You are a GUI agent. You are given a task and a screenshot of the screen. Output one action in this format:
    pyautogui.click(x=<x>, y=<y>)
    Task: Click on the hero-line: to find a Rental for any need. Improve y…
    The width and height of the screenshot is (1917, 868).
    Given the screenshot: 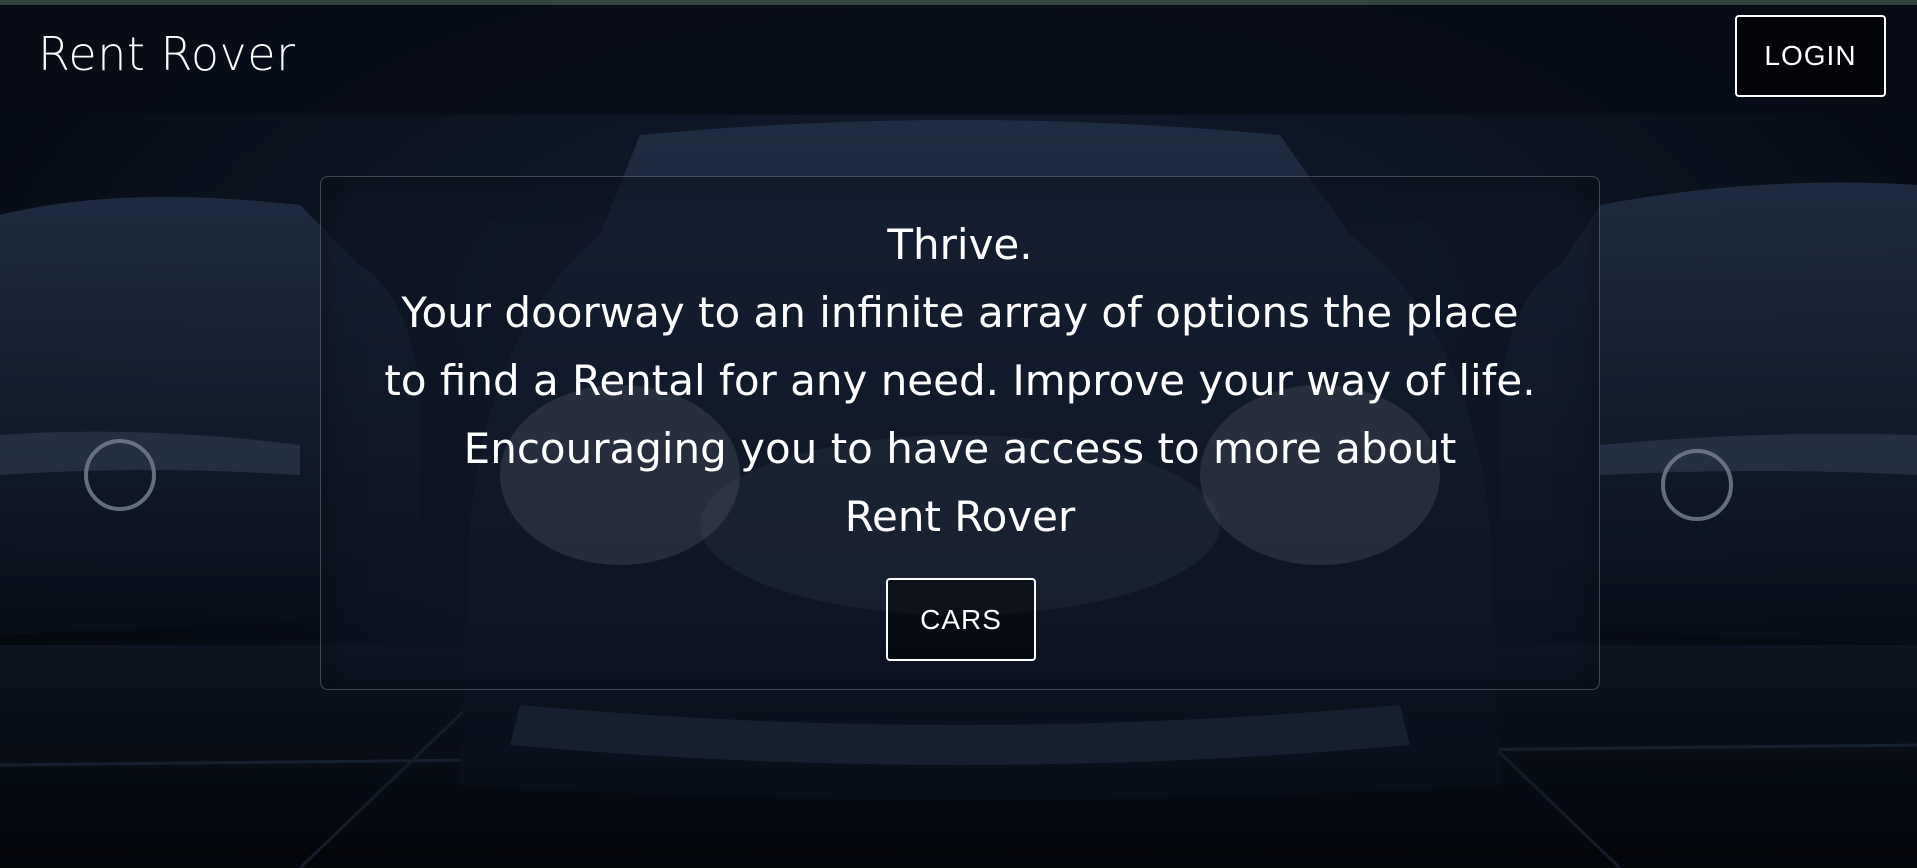 What is the action you would take?
    pyautogui.click(x=960, y=380)
    